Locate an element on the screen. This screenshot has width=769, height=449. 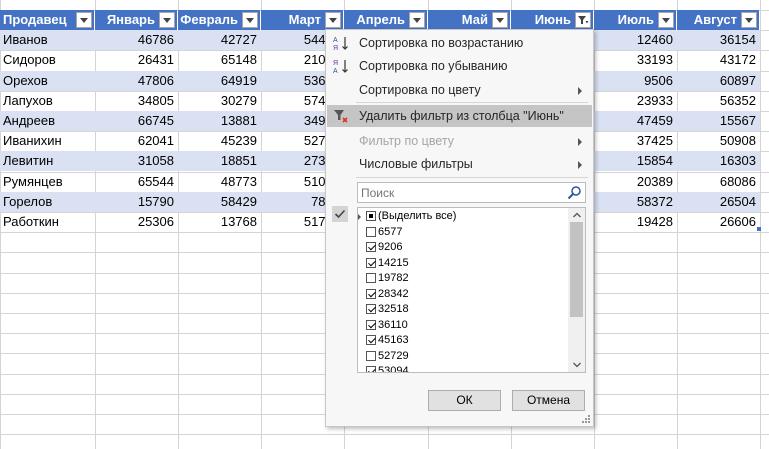
seller-cell: Сидоров is located at coordinates (47, 60).